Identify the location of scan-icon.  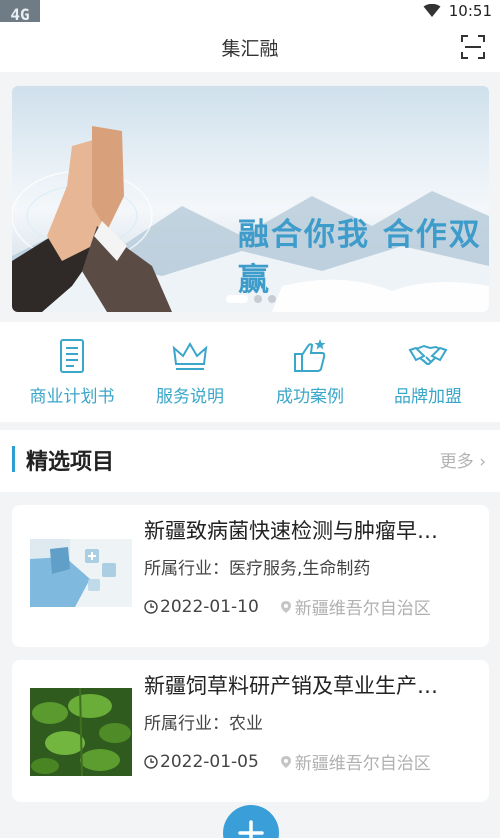
(473, 47).